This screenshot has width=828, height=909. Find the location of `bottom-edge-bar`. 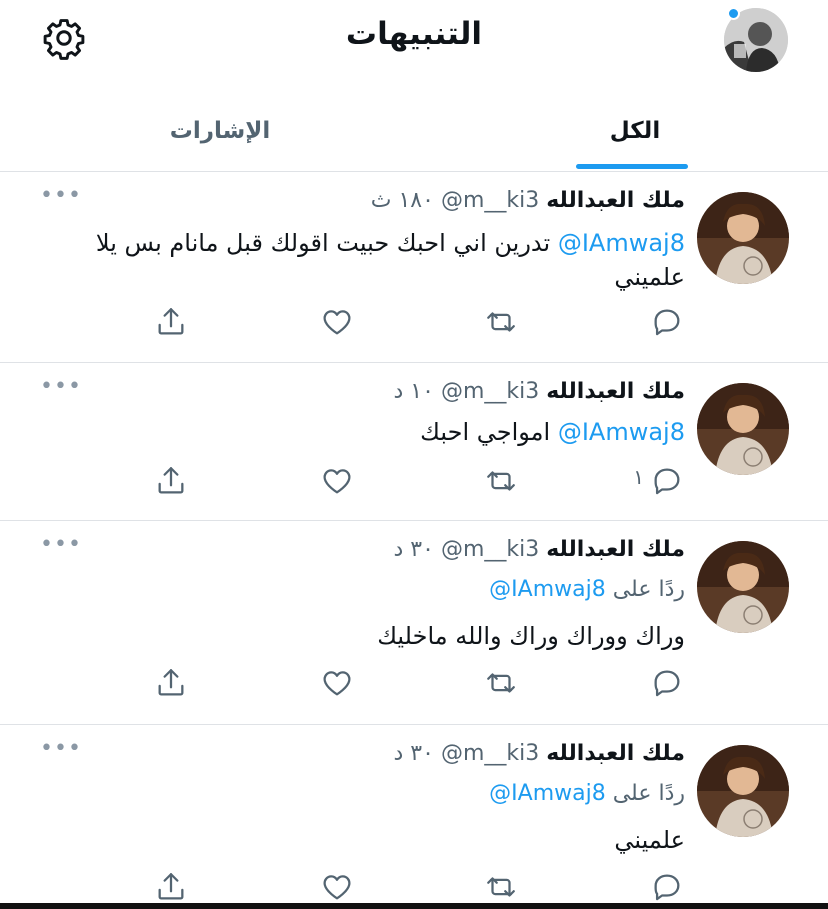

bottom-edge-bar is located at coordinates (414, 906).